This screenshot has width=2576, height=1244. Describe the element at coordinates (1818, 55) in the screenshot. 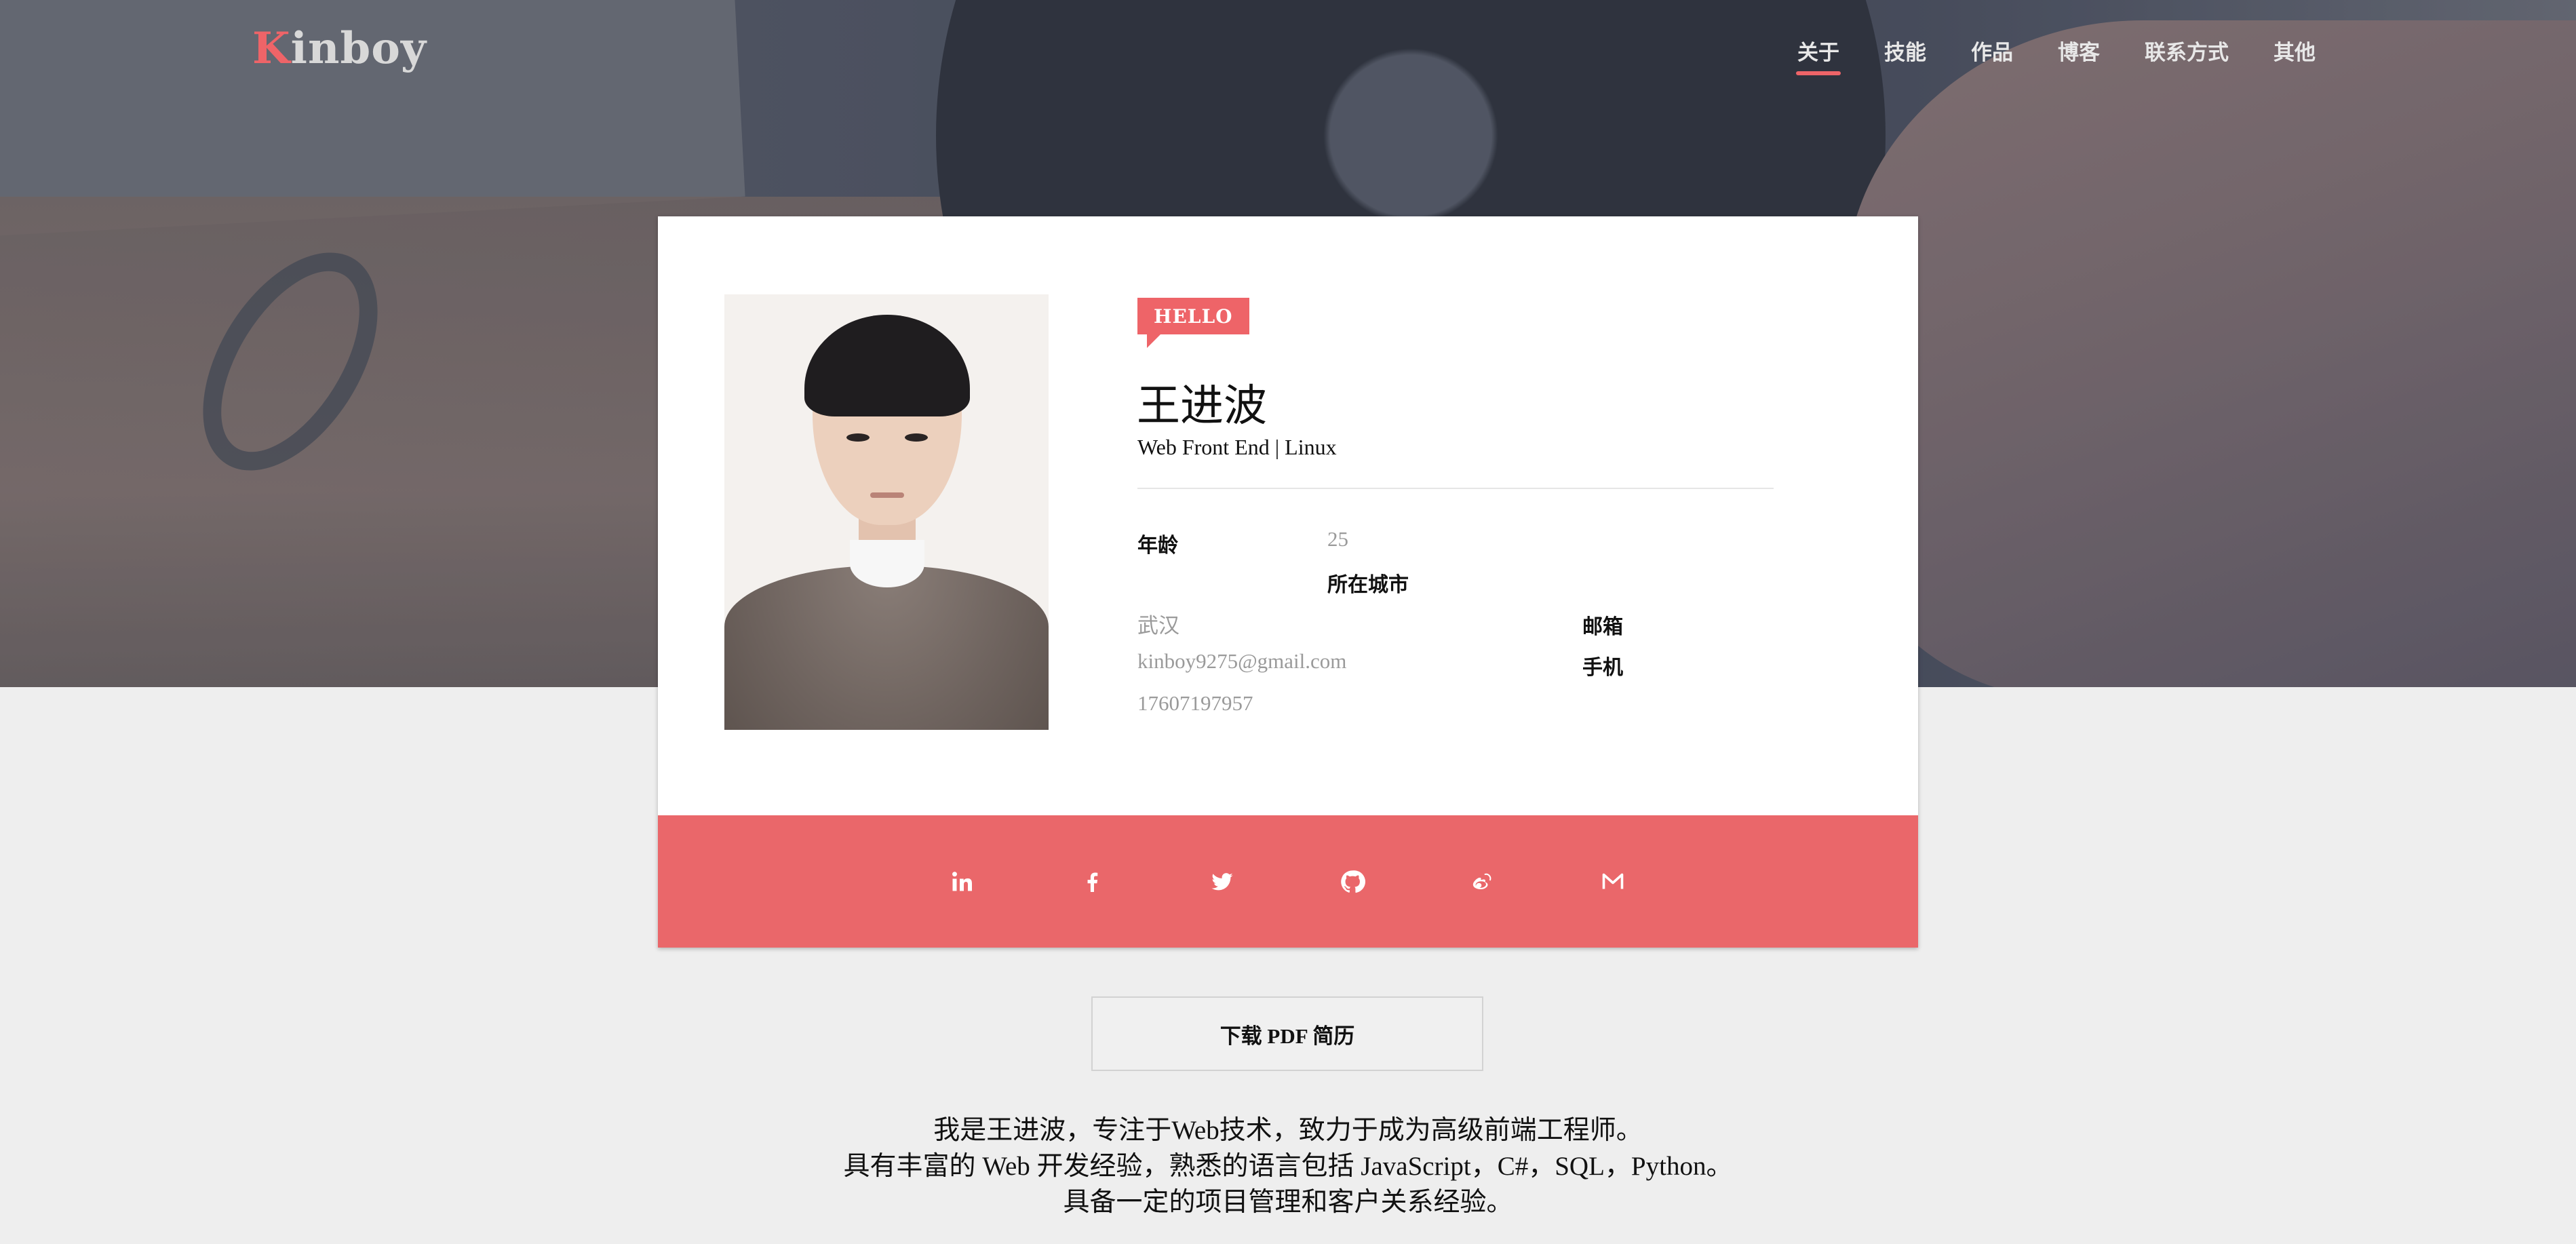

I see `nav-item-about: 关于` at that location.